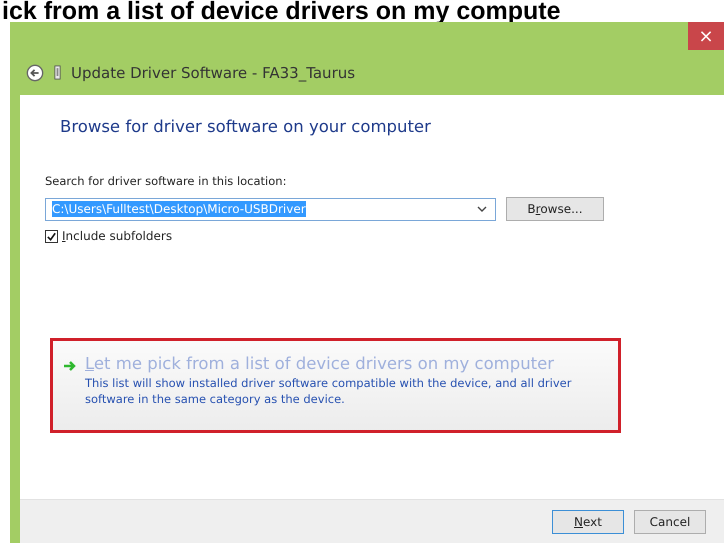  Describe the element at coordinates (51, 236) in the screenshot. I see `include-subfolders-checkbox` at that location.